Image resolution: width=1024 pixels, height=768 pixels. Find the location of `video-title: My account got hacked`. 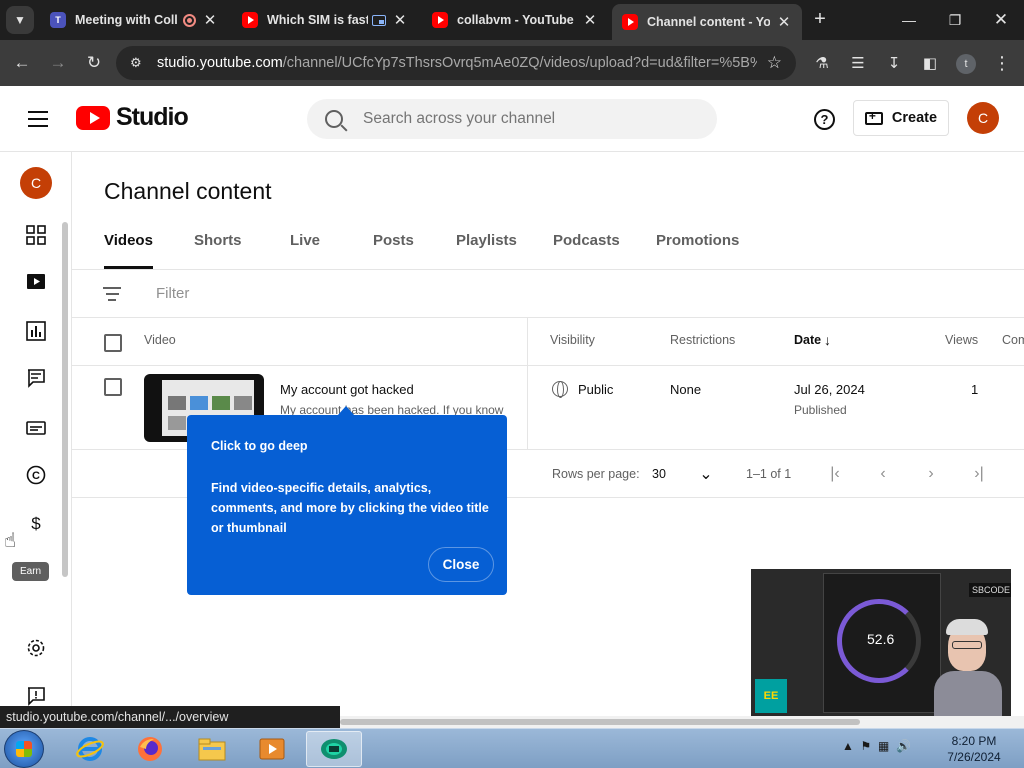

video-title: My account got hacked is located at coordinates (347, 389).